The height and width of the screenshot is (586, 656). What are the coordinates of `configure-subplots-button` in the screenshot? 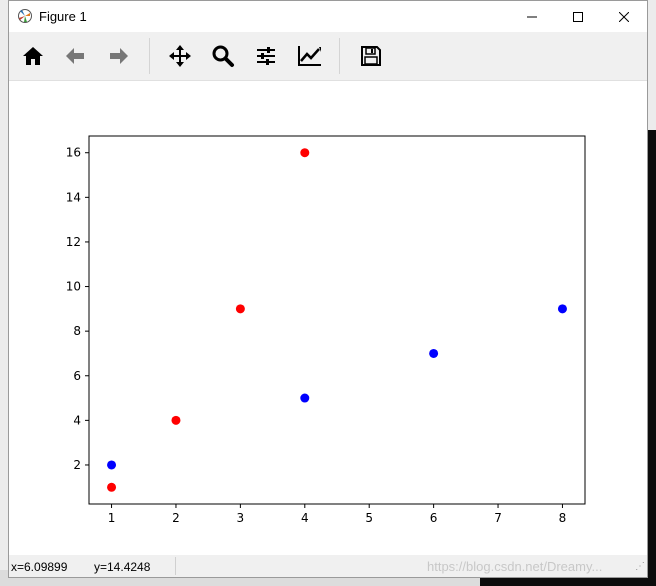 It's located at (266, 56).